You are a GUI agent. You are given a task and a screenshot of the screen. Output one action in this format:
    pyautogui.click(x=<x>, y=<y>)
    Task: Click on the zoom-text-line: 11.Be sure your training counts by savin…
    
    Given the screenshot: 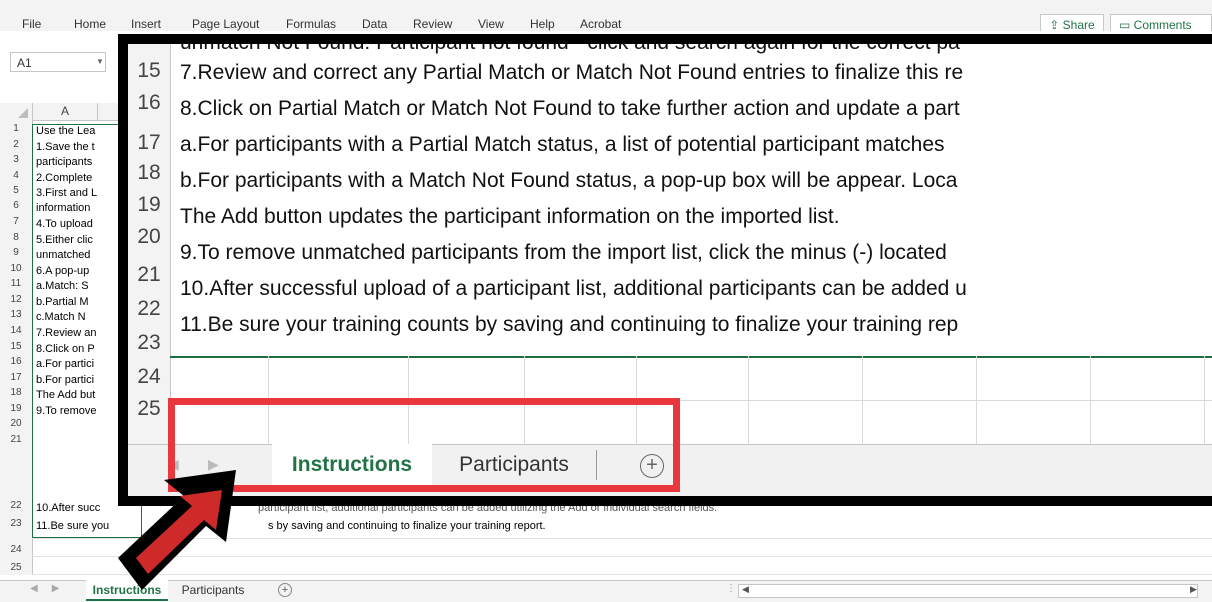 What is the action you would take?
    pyautogui.click(x=569, y=324)
    